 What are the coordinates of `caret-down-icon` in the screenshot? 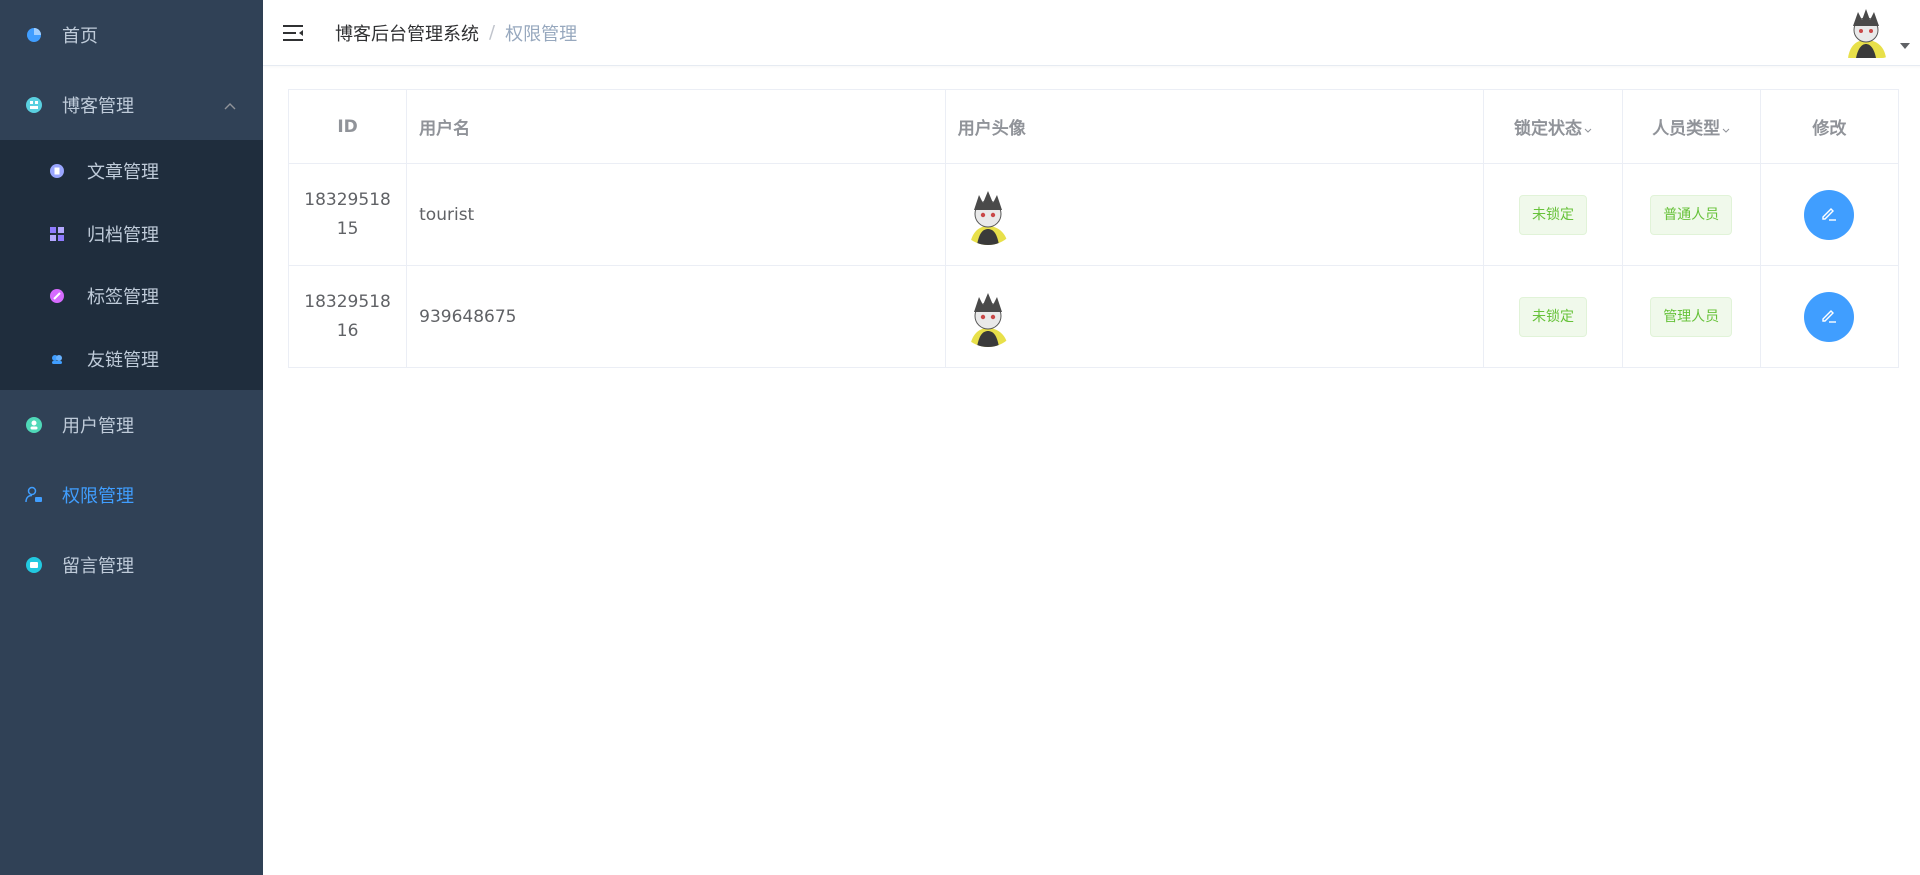 It's located at (1905, 43).